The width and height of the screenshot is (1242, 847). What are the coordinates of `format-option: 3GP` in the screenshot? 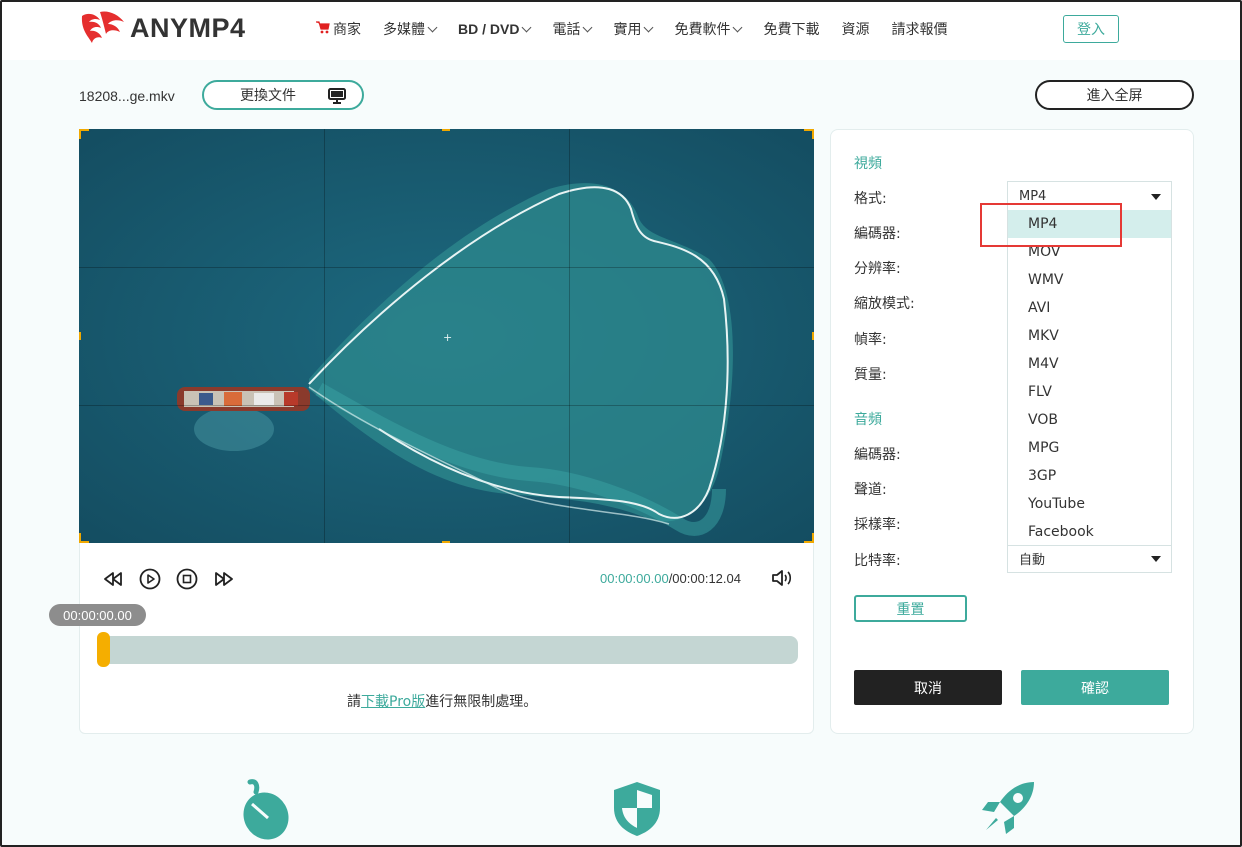 It's located at (1089, 476).